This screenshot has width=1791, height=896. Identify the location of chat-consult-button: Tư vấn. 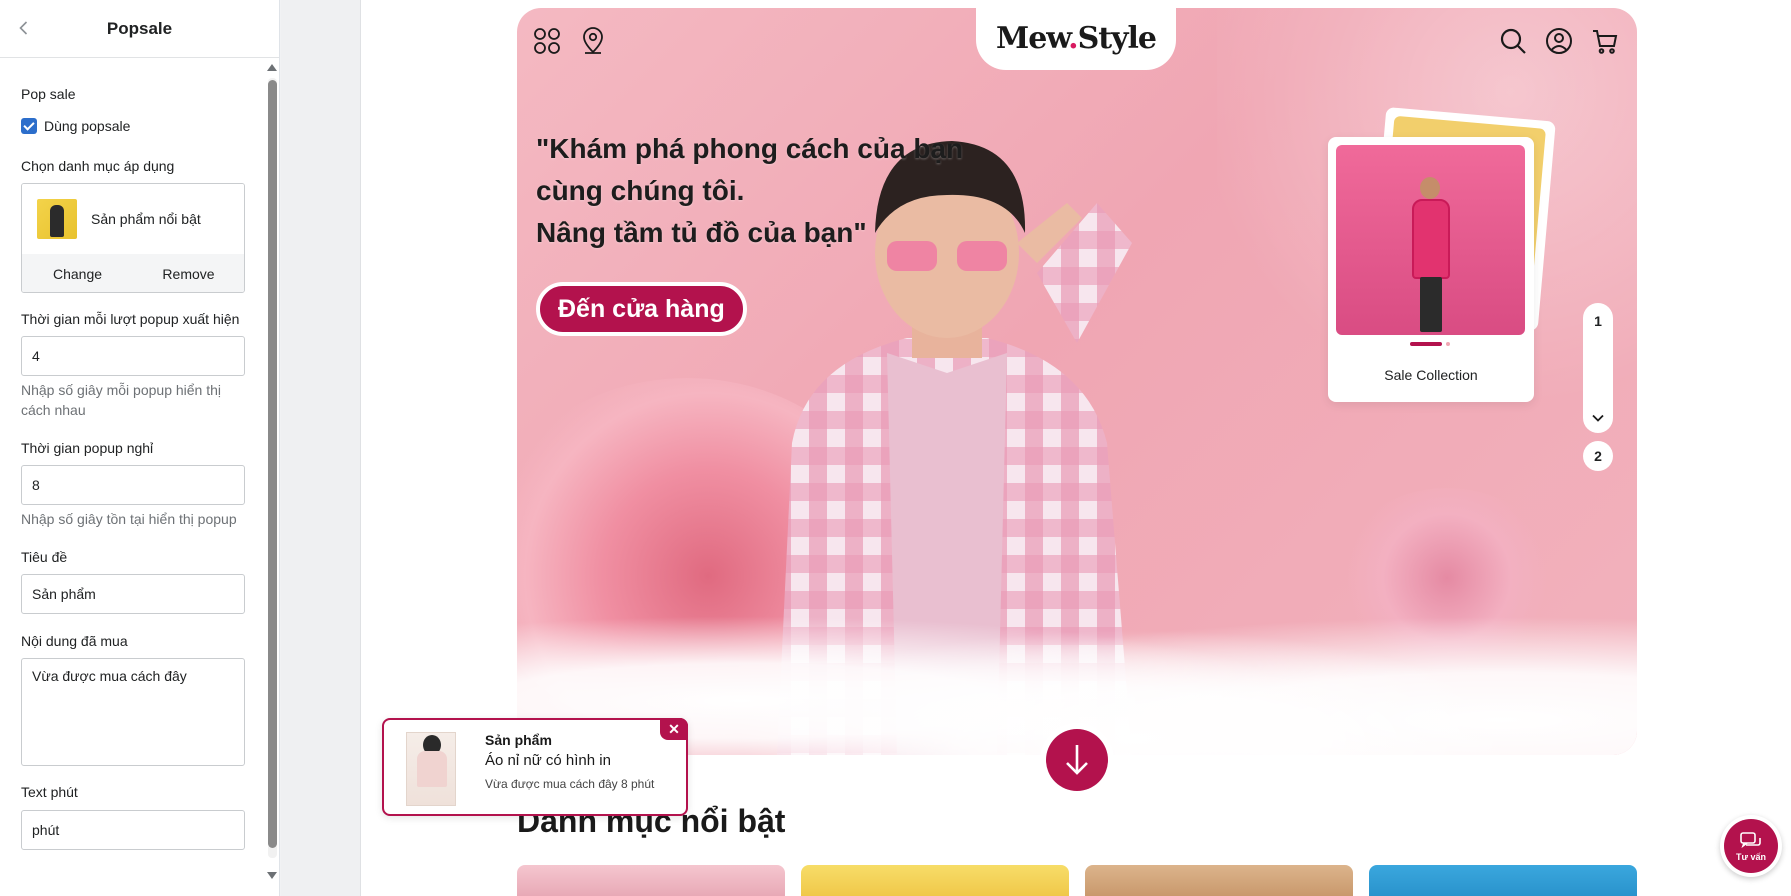
(1751, 846).